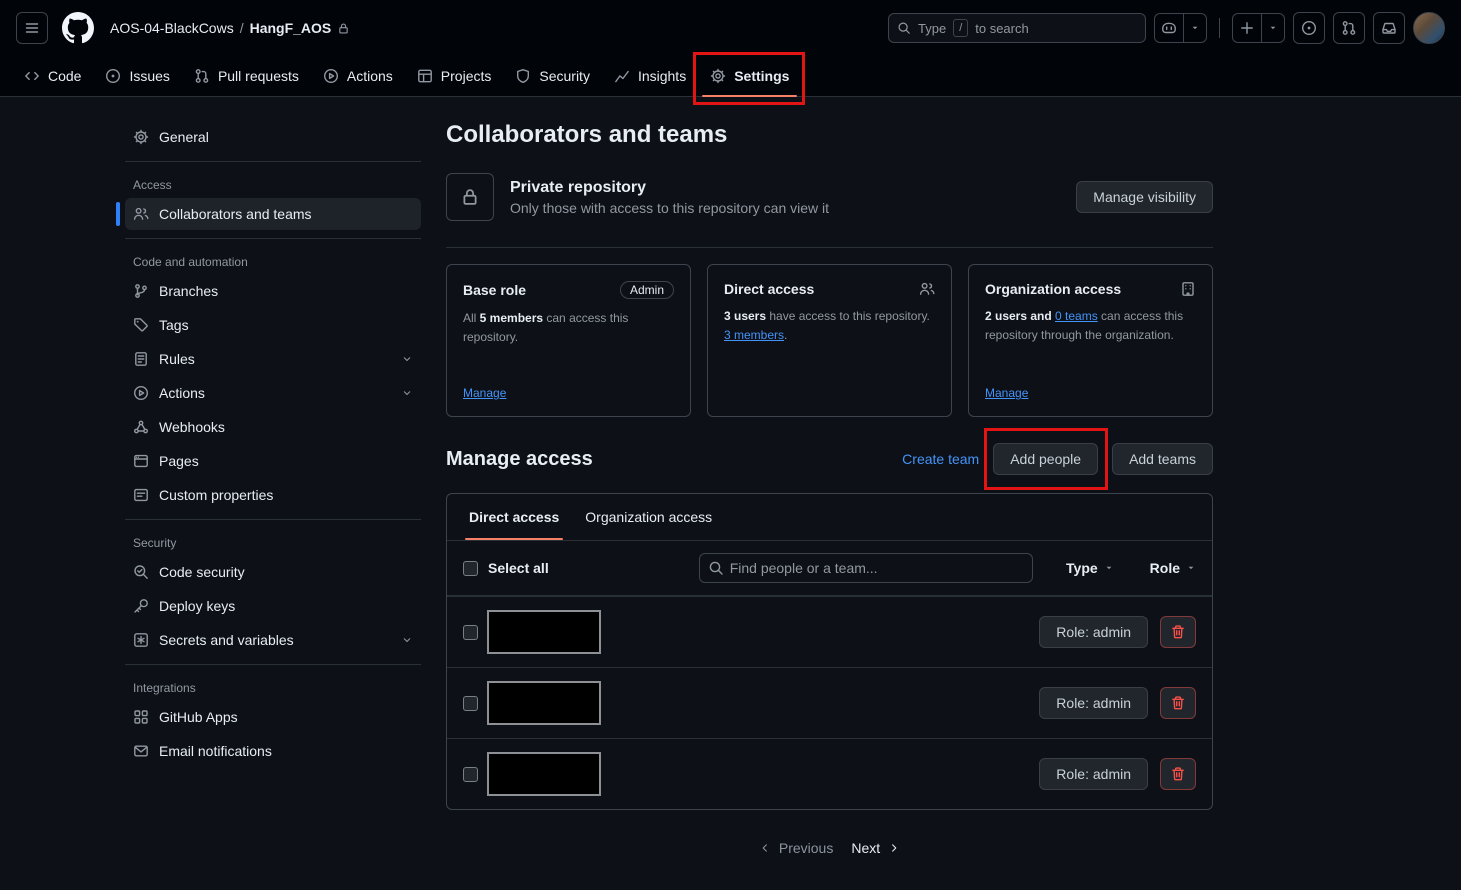 The image size is (1461, 890). Describe the element at coordinates (179, 461) in the screenshot. I see `sidebar-item-label: Pages` at that location.